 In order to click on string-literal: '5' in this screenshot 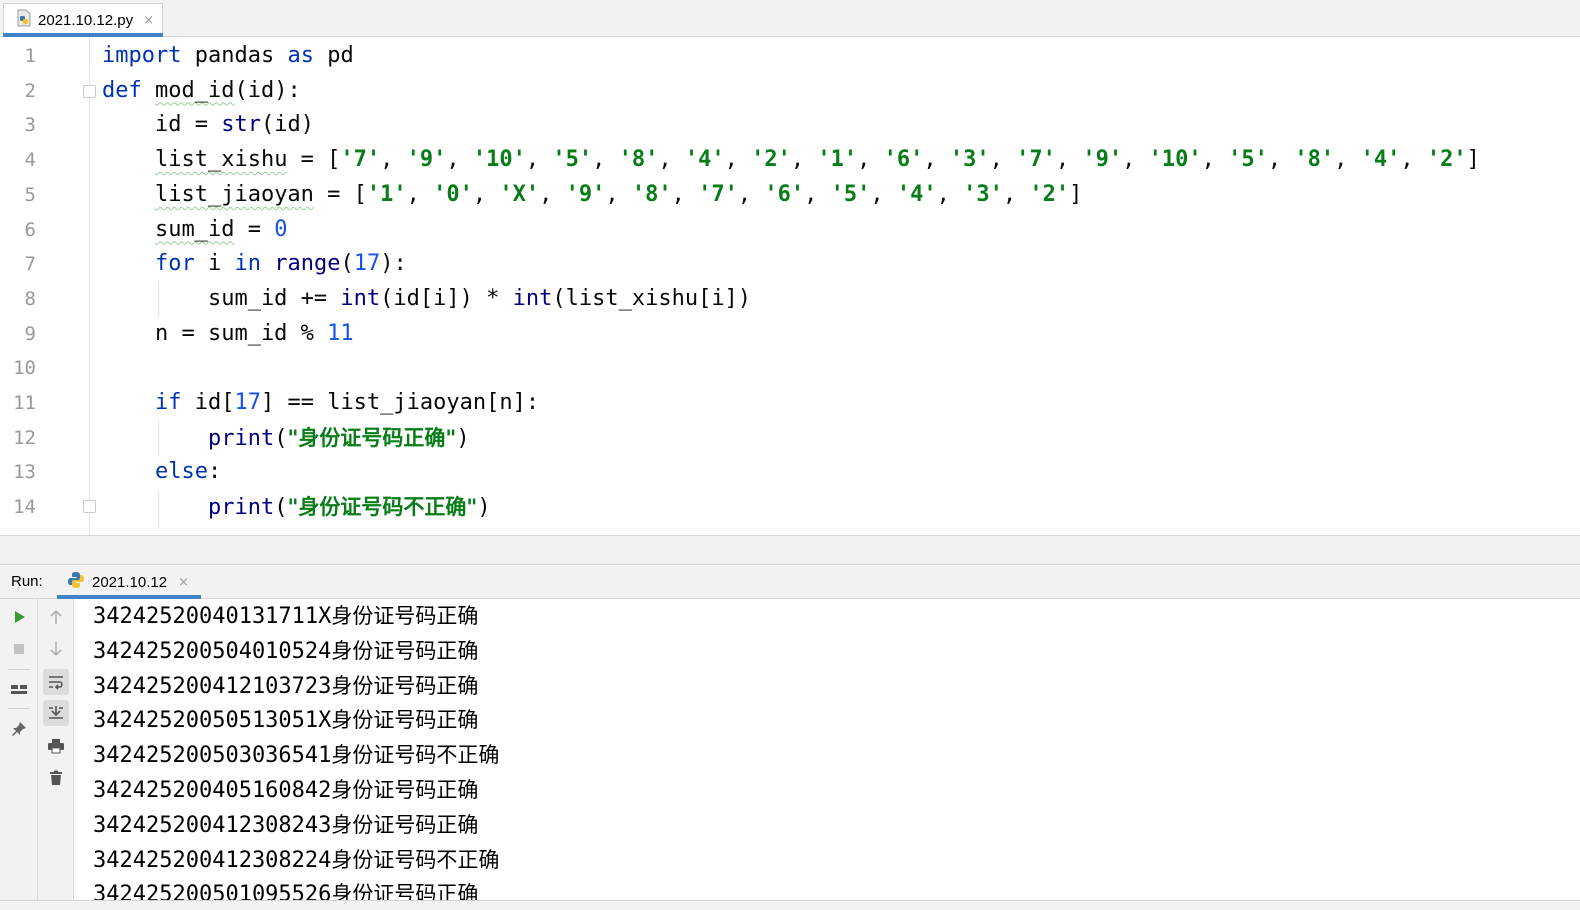, I will do `click(1248, 160)`.